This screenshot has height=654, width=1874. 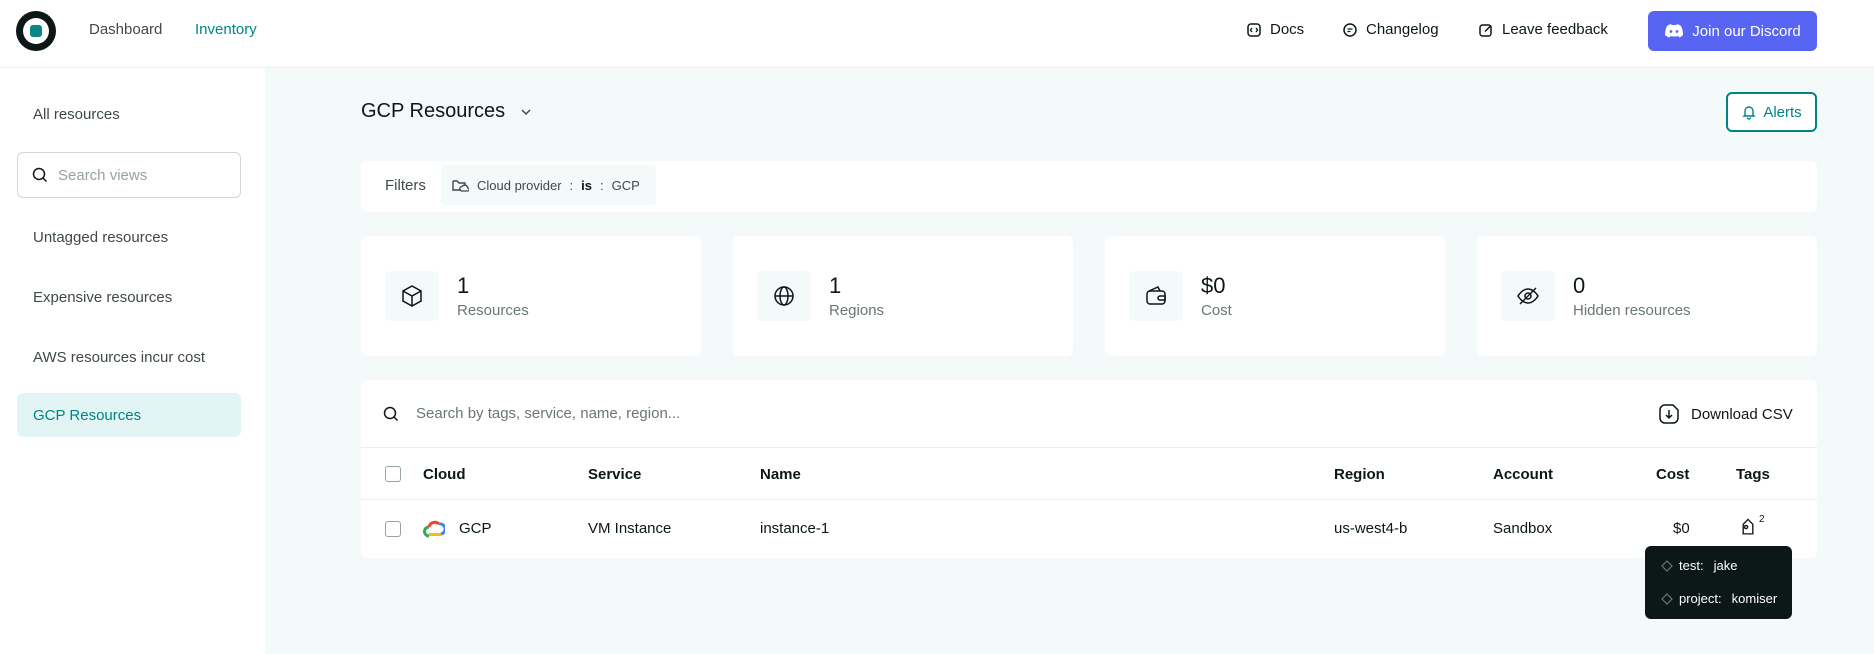 What do you see at coordinates (519, 185) in the screenshot?
I see `filter-field: Cloud provider` at bounding box center [519, 185].